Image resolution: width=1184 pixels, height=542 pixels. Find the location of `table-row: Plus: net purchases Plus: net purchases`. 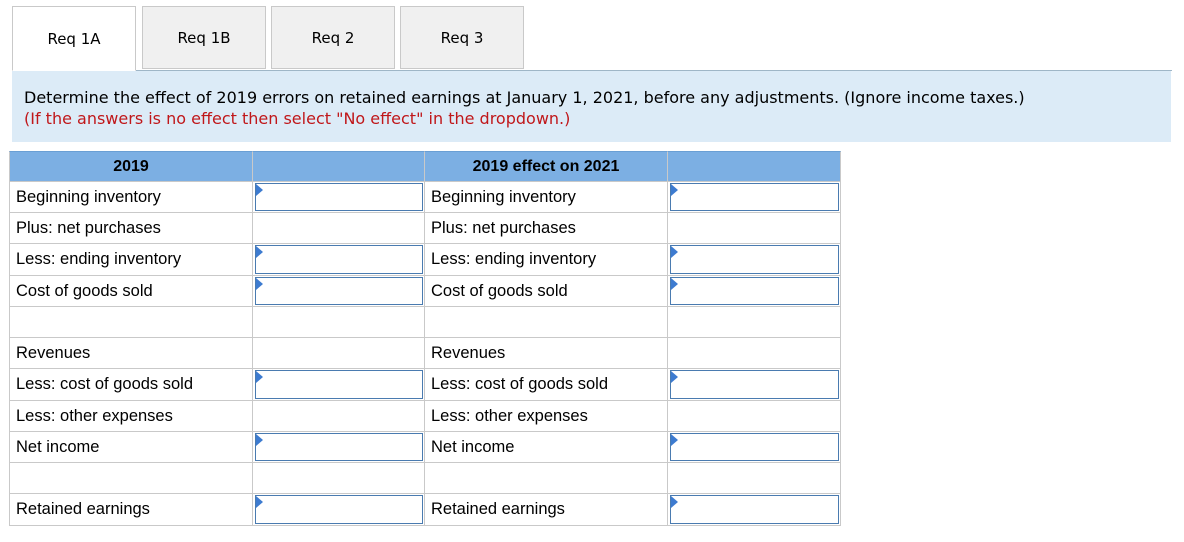

table-row: Plus: net purchases Plus: net purchases is located at coordinates (425, 228).